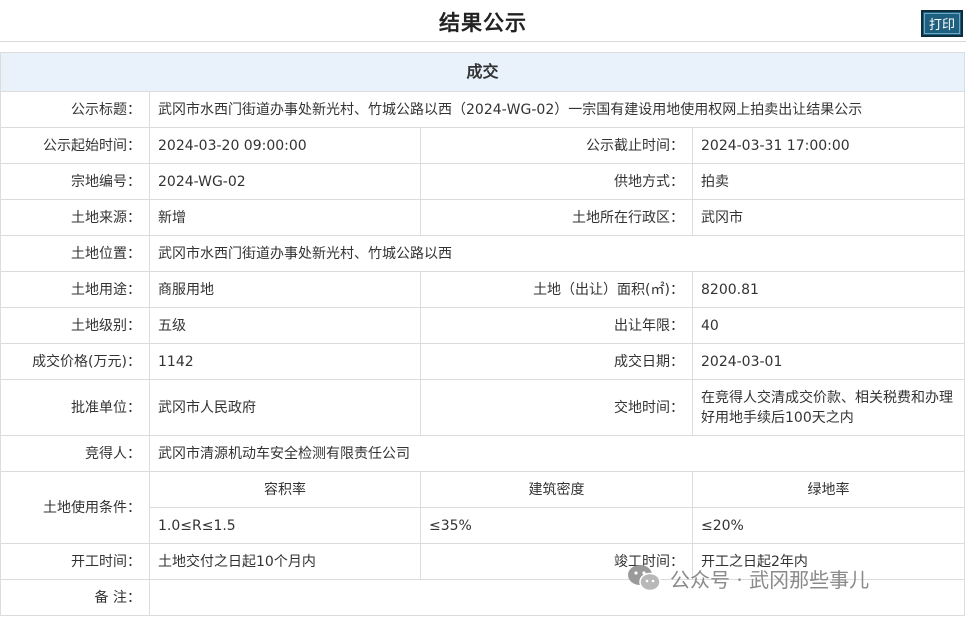 This screenshot has width=966, height=618. I want to click on delivery-time-label: 交地时间：, so click(556, 407).